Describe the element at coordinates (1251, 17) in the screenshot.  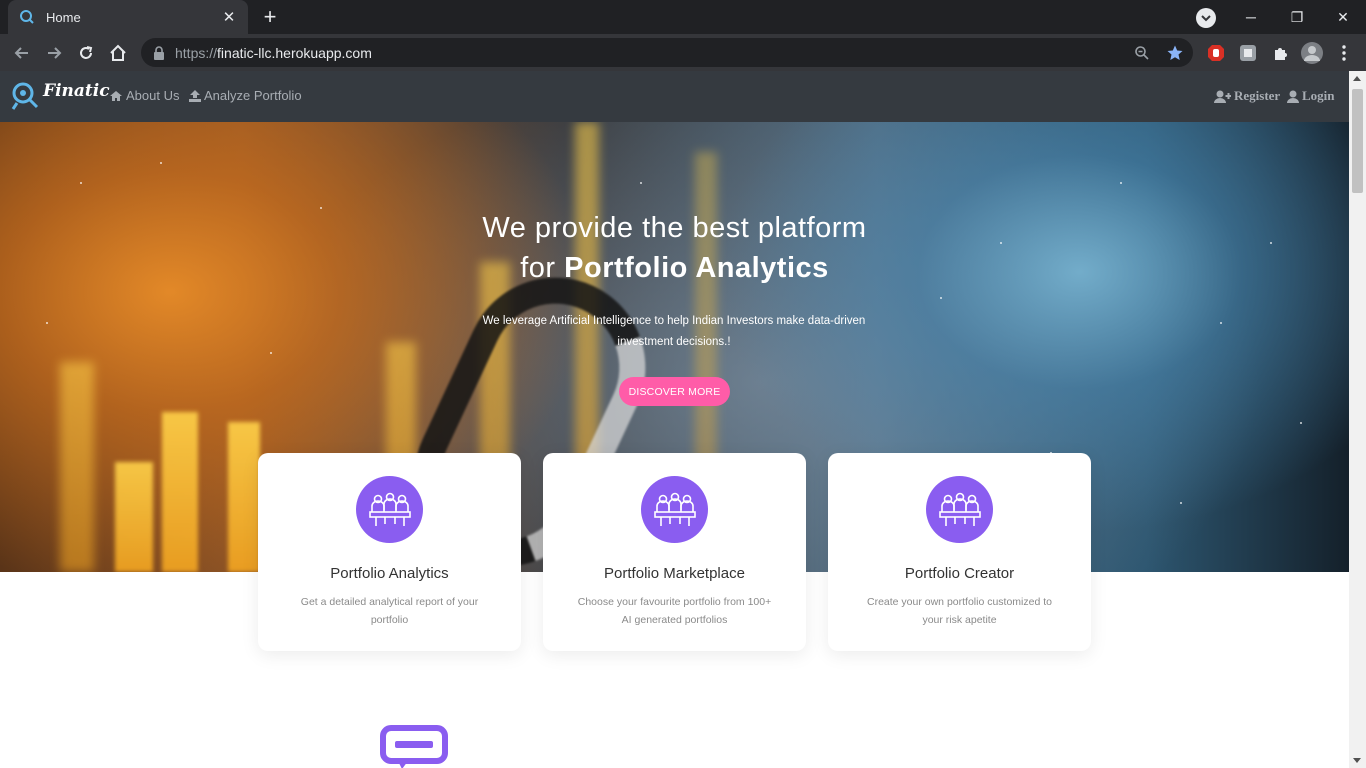
I see `minimize-window-button: ─` at that location.